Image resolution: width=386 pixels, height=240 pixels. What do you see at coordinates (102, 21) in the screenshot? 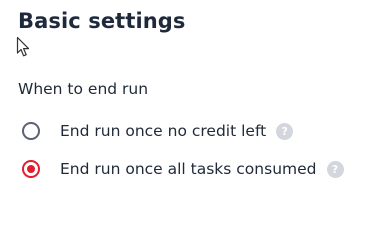
I see `page-title: Basic settings` at bounding box center [102, 21].